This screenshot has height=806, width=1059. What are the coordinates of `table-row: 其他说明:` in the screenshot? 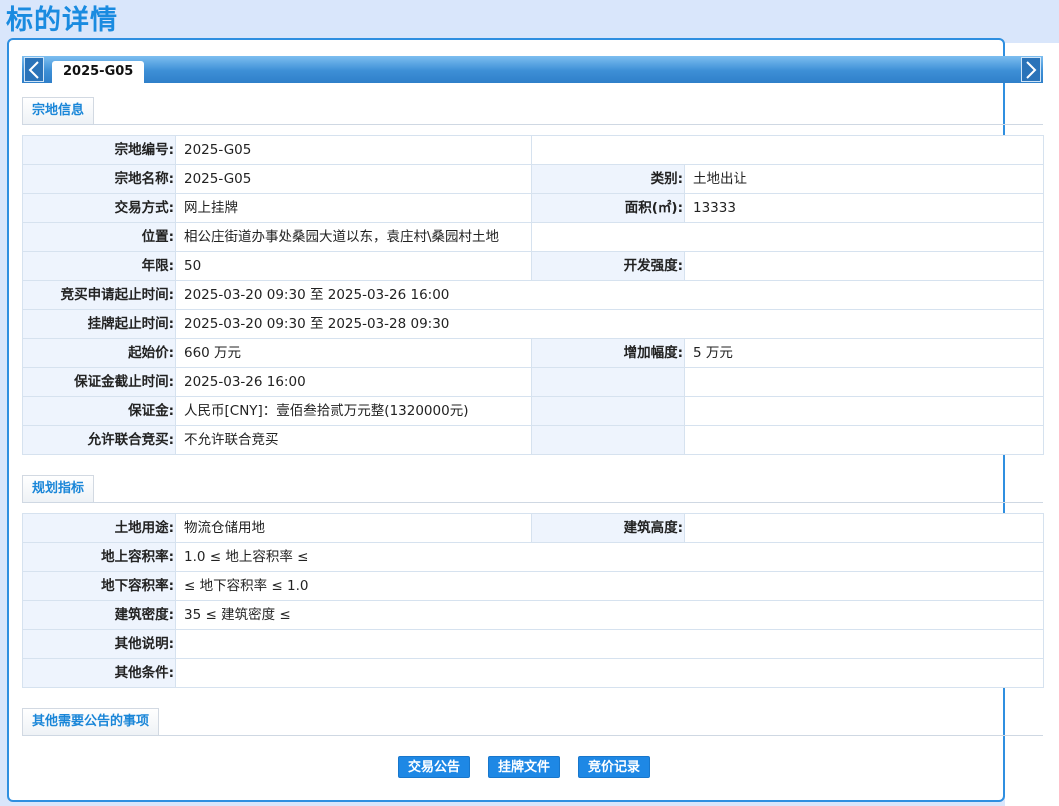 It's located at (533, 644).